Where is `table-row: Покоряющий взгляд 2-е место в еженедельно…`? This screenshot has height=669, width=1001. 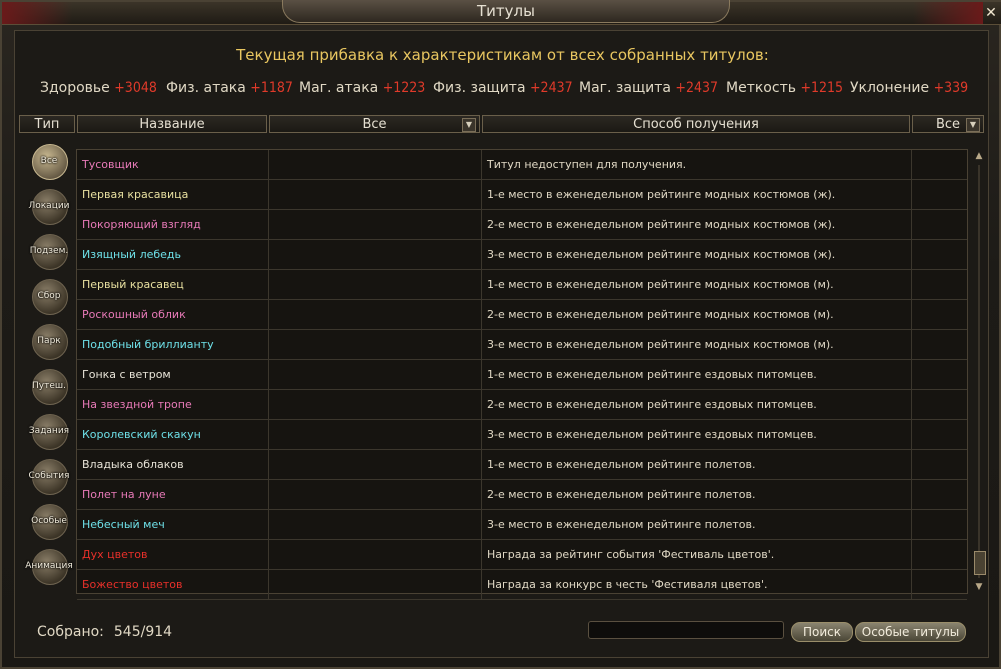 table-row: Покоряющий взгляд 2-е место в еженедельно… is located at coordinates (522, 225).